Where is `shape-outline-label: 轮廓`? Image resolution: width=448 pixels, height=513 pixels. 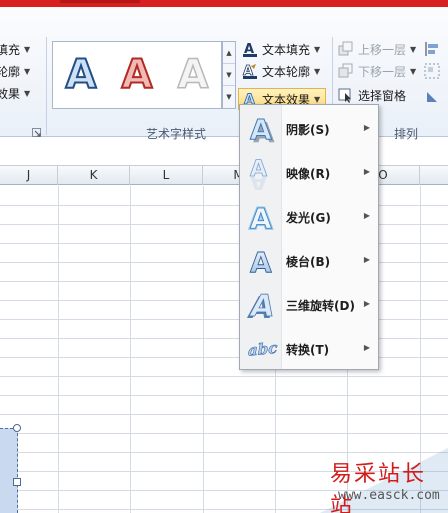
shape-outline-label: 轮廓 is located at coordinates (10, 71).